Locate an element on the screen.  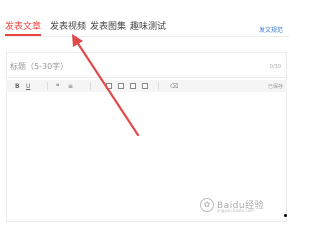
editor-toolbar: B U ❝ ≡ ⌫ 已保存 is located at coordinates (146, 86).